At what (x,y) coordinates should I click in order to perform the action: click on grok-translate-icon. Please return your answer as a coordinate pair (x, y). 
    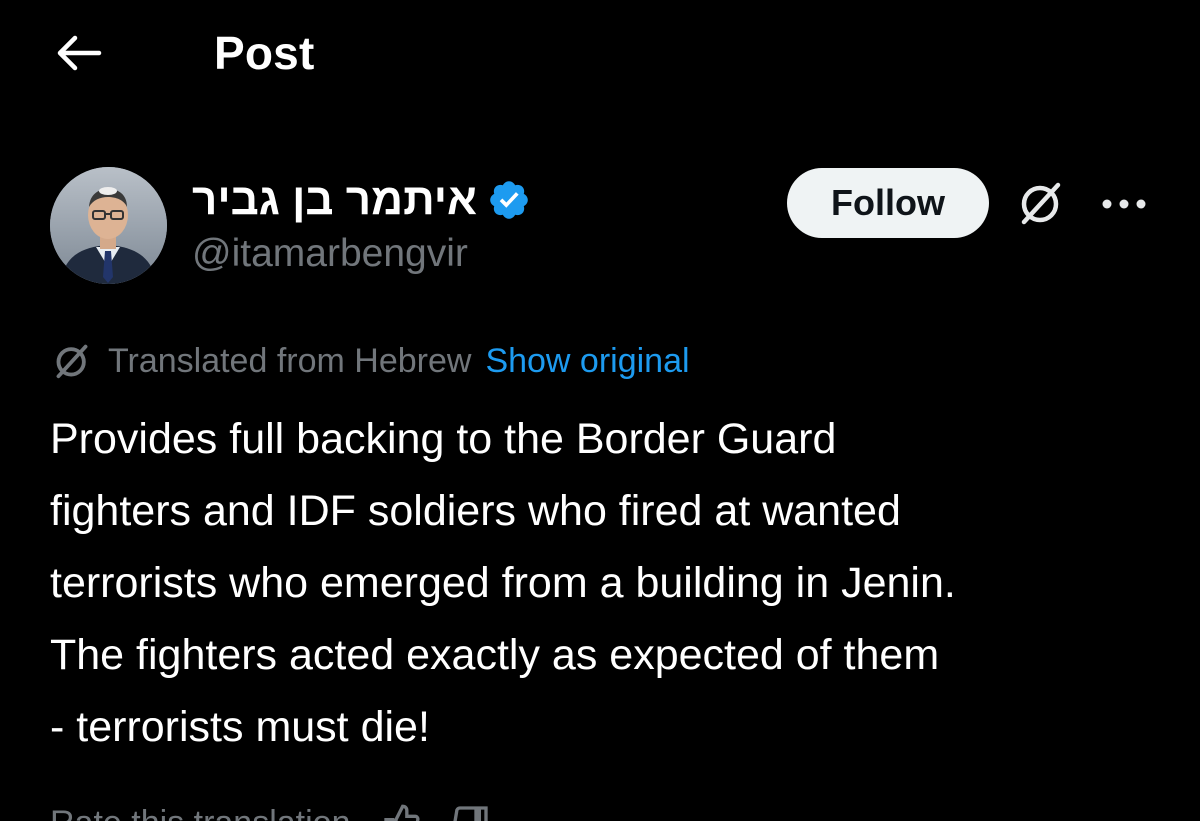
    Looking at the image, I should click on (72, 361).